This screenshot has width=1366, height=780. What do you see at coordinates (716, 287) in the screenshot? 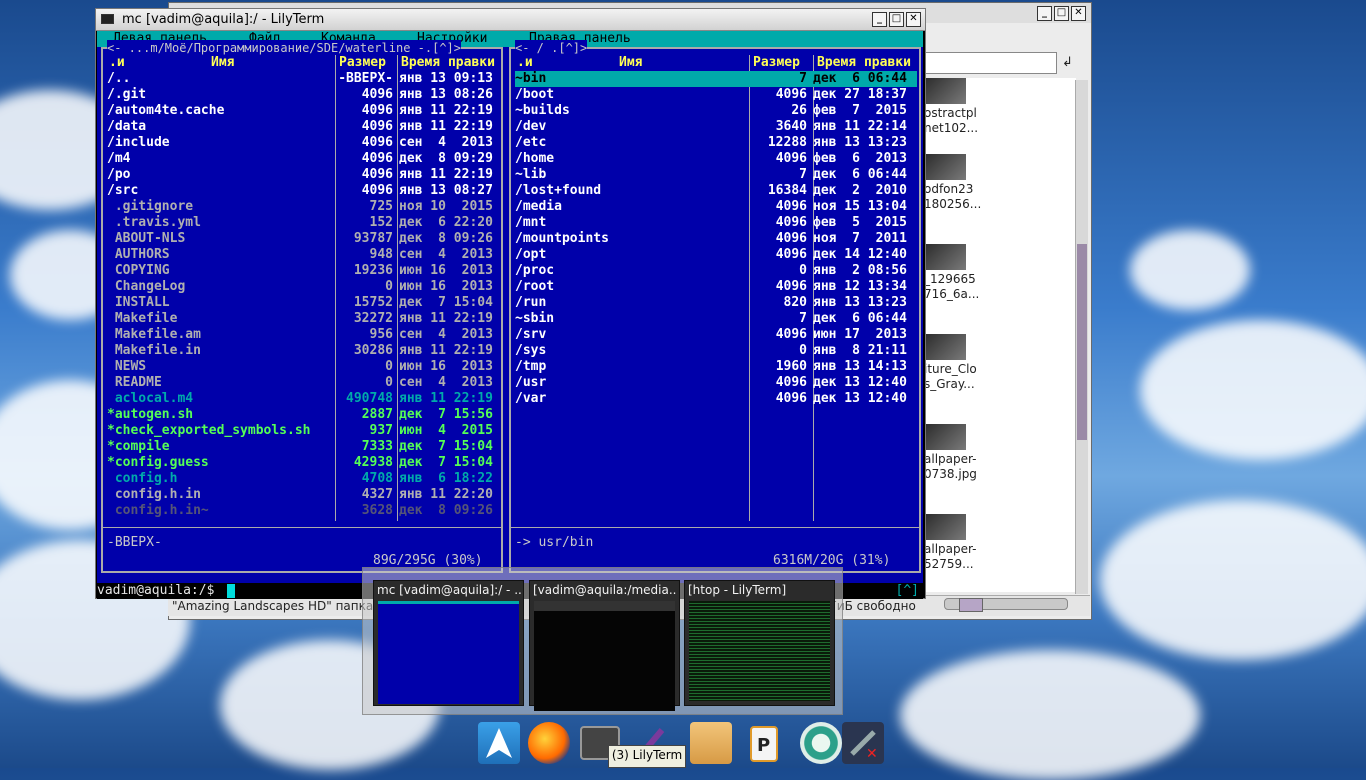
I see `file-row: /root 4096 янв 12 13:34` at bounding box center [716, 287].